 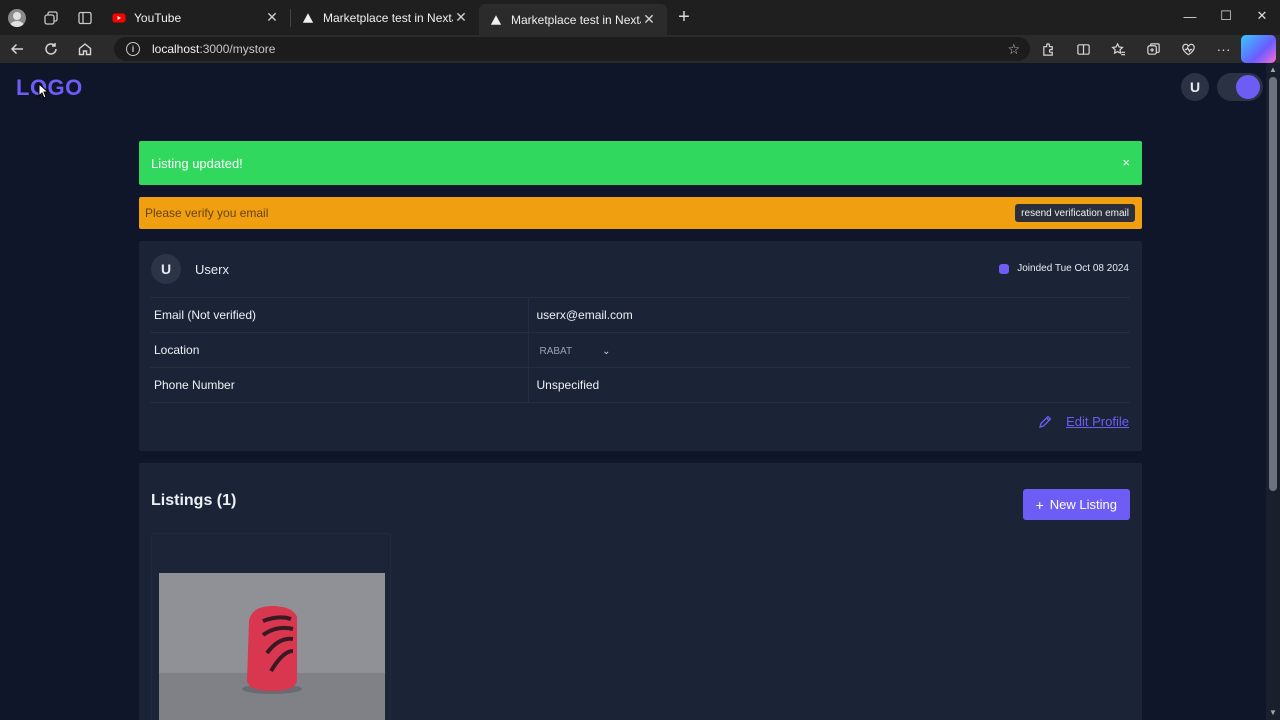 I want to click on scrollbar-thumb, so click(x=1273, y=284).